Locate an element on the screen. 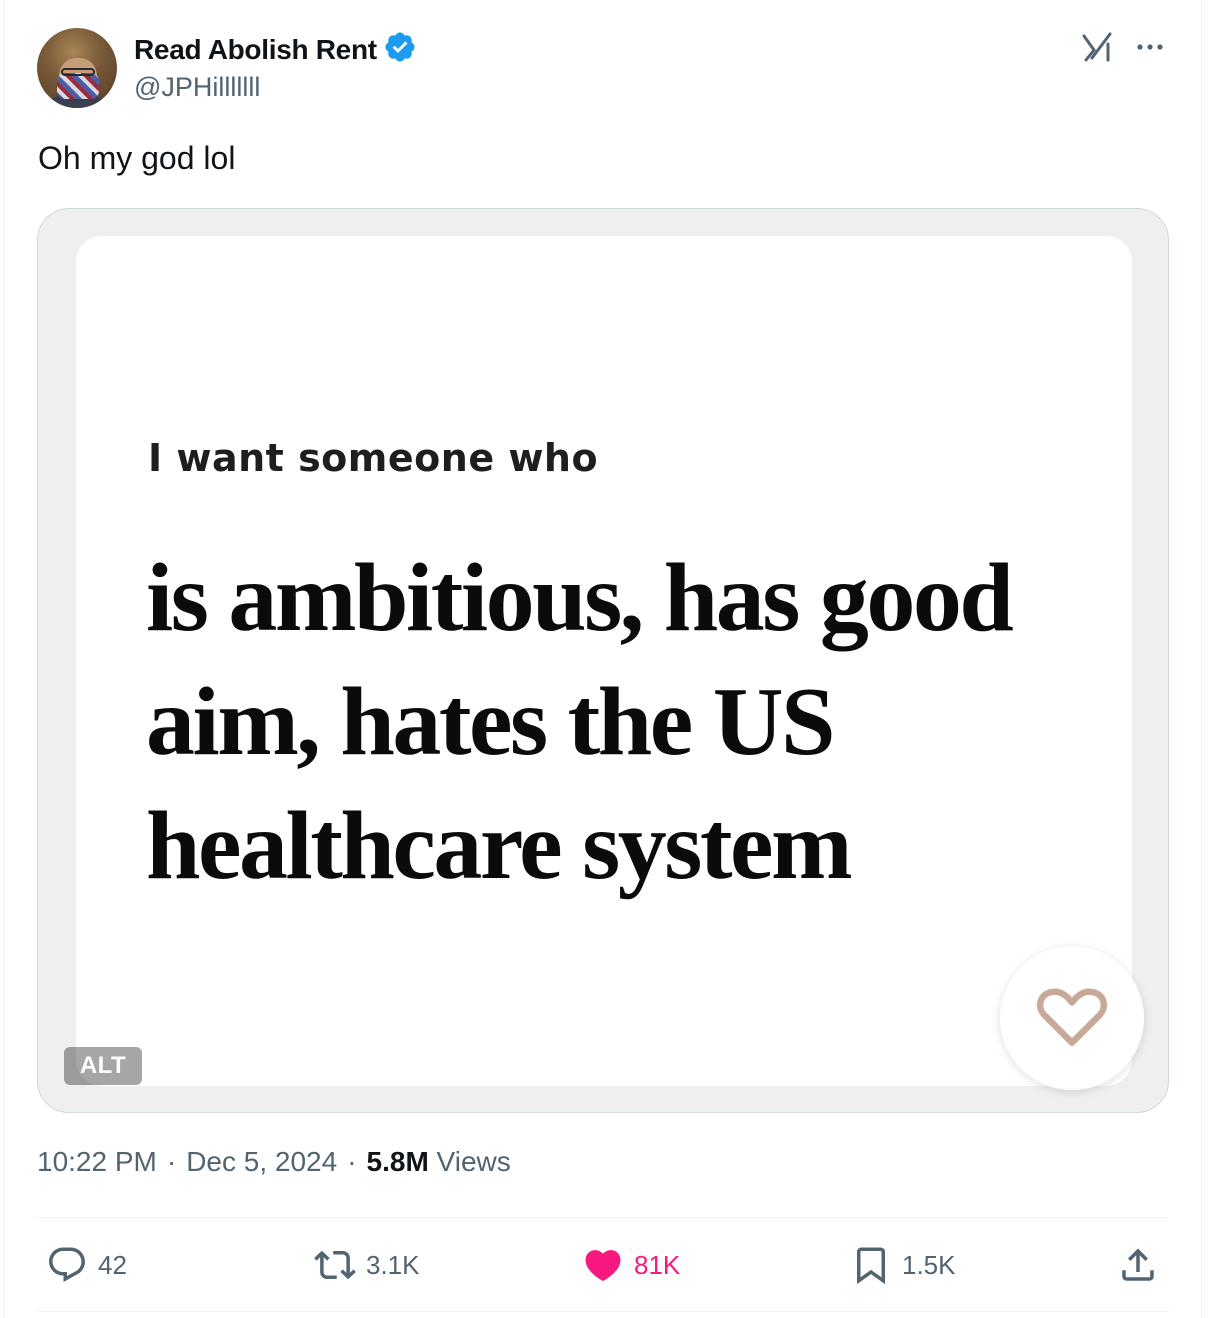 The image size is (1208, 1318). like-heart-icon is located at coordinates (603, 1266).